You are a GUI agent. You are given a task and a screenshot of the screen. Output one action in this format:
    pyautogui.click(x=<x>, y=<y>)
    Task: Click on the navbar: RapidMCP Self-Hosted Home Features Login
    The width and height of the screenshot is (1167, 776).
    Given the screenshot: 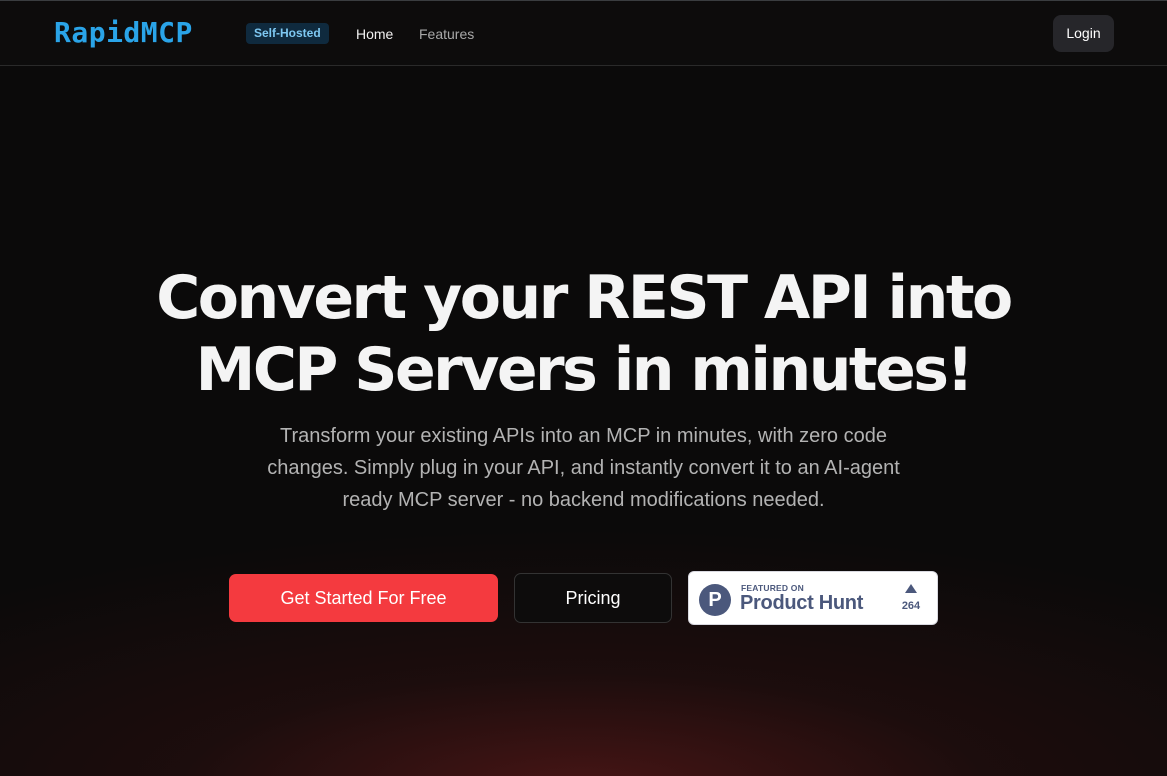 What is the action you would take?
    pyautogui.click(x=583, y=33)
    